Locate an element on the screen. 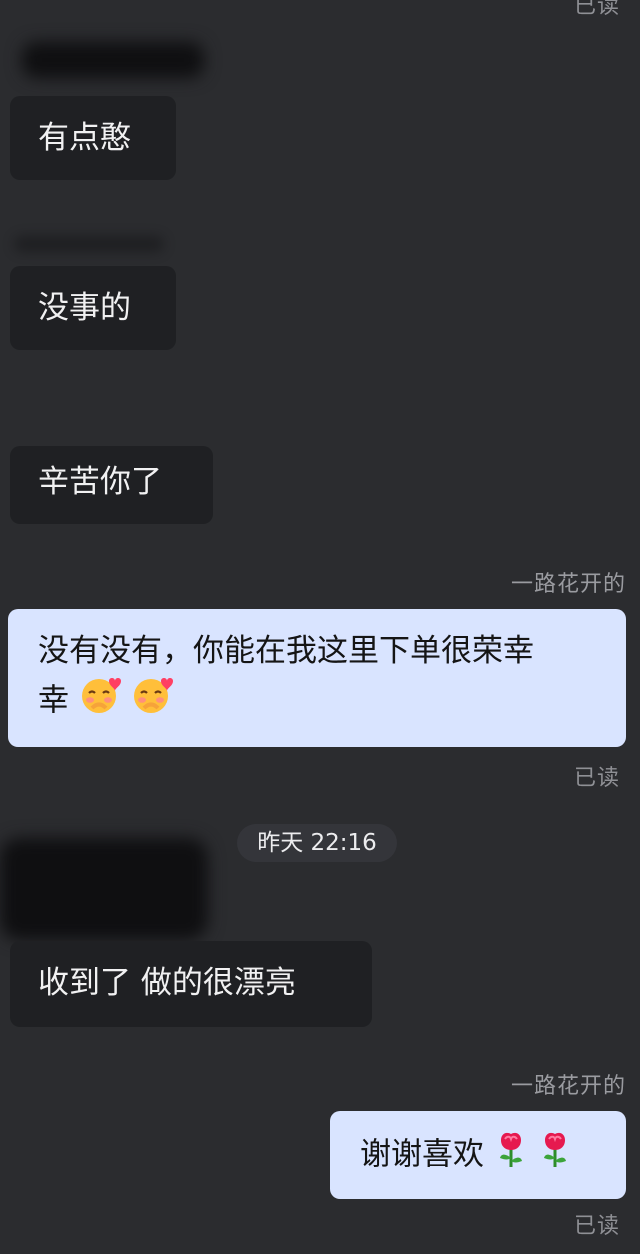 The height and width of the screenshot is (1254, 640). incoming-message-bubble: 收到了 做的很漂亮 is located at coordinates (191, 984).